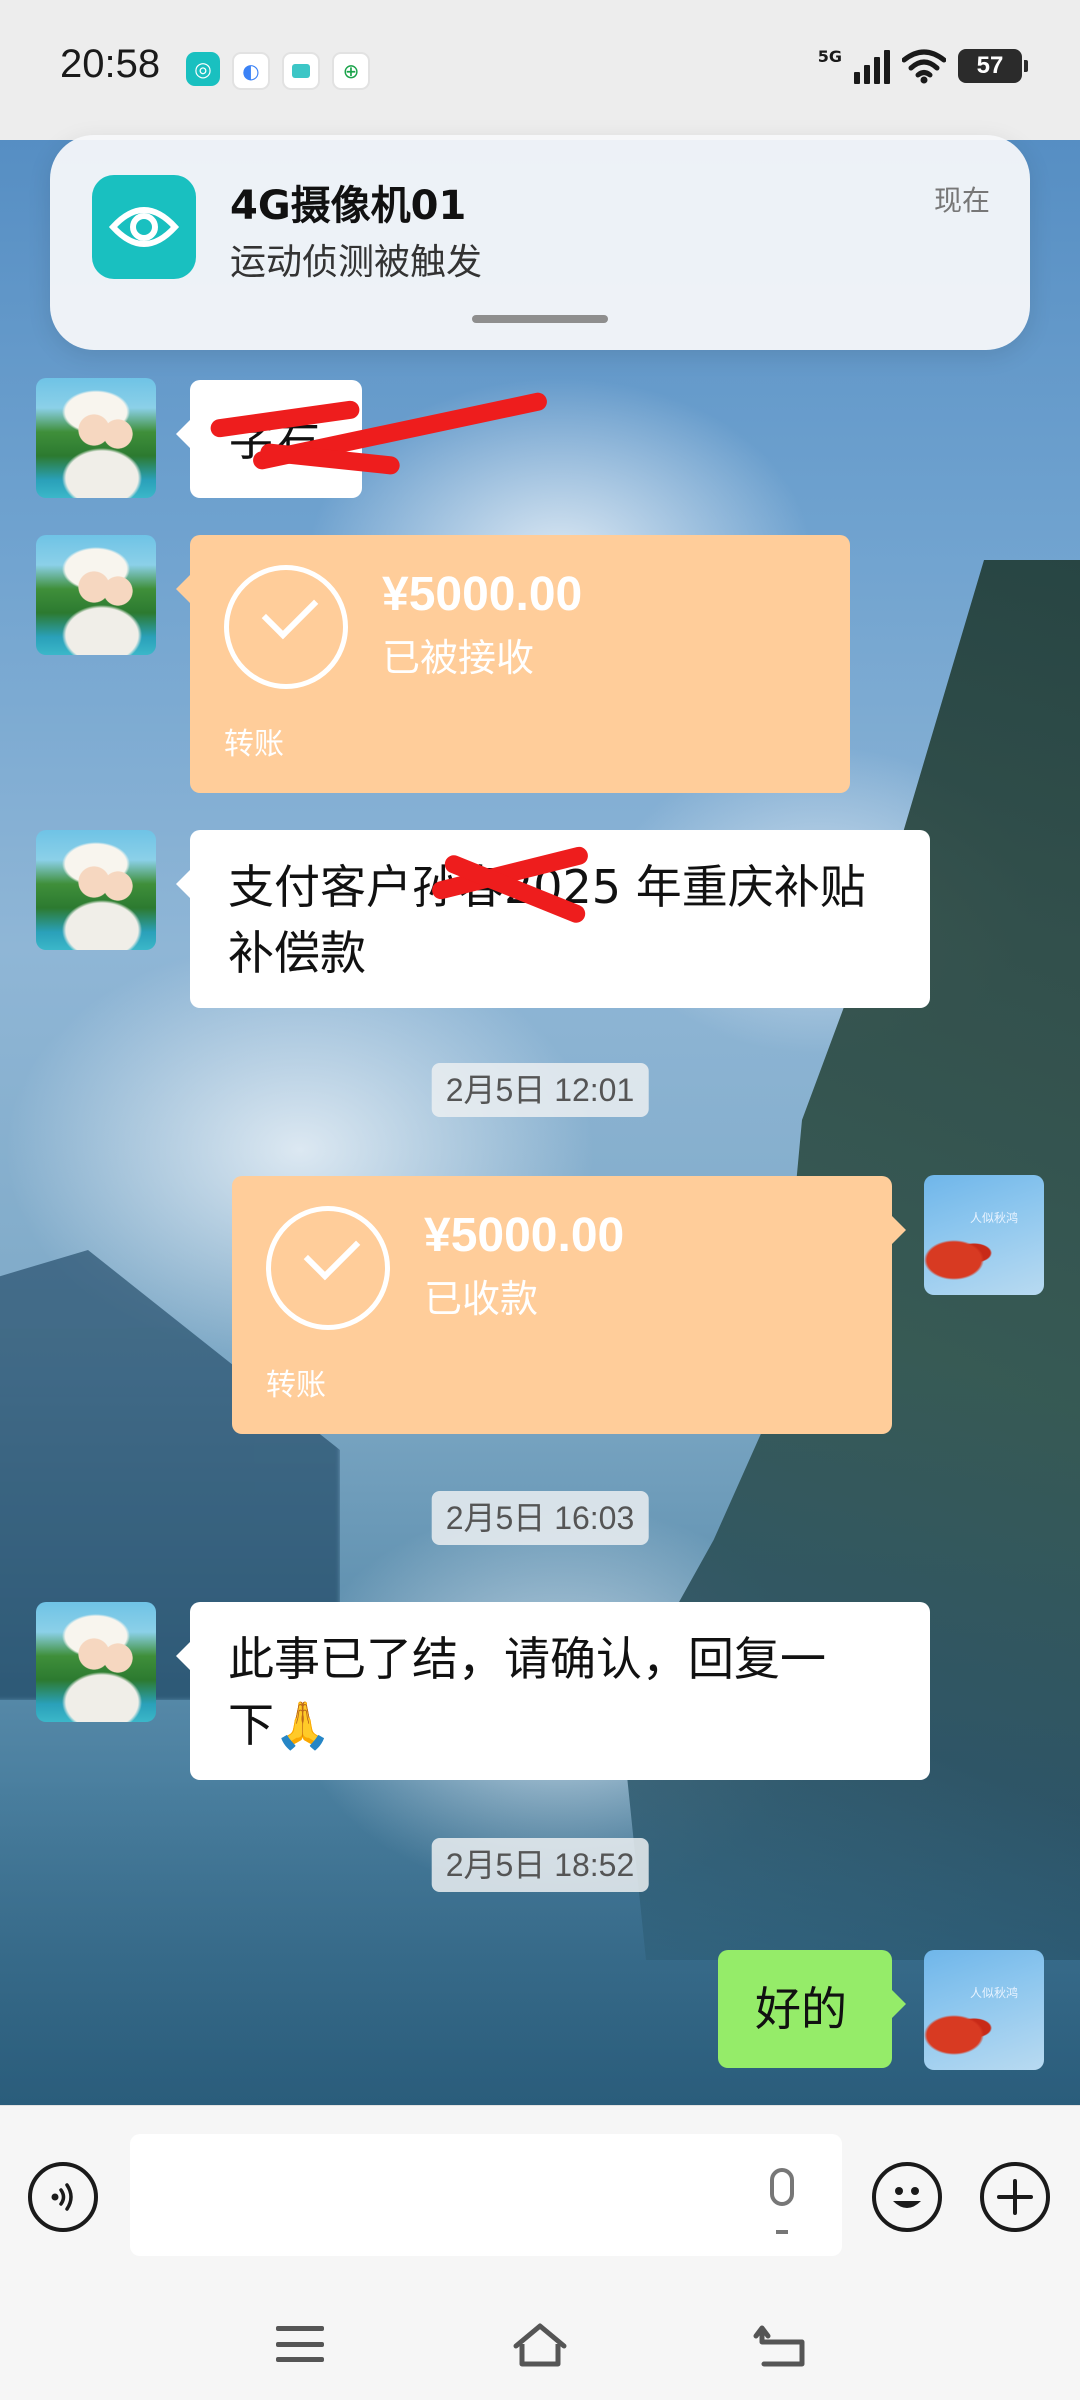 The image size is (1080, 2400). What do you see at coordinates (278, 71) in the screenshot?
I see `status-app-icons: ◎ ◐ ⊕` at bounding box center [278, 71].